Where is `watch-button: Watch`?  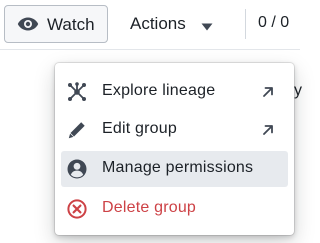 watch-button: Watch is located at coordinates (56, 24).